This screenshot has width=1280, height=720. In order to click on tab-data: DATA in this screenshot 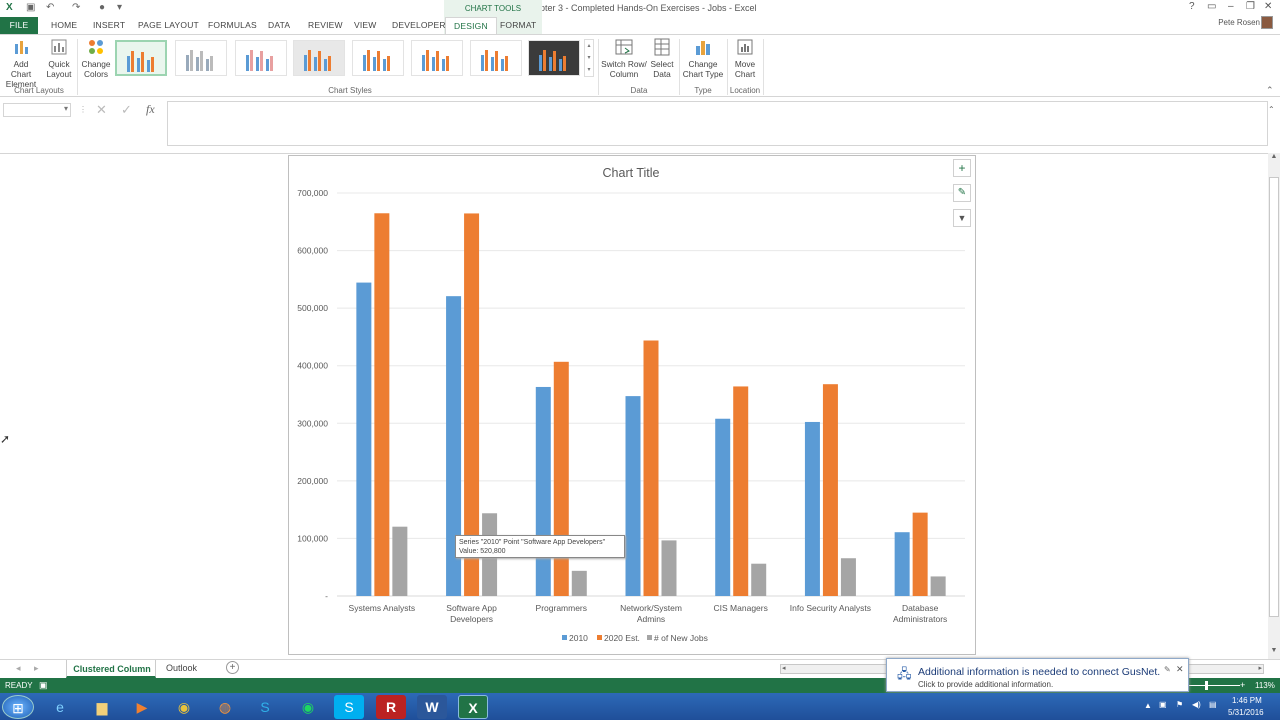, I will do `click(279, 25)`.